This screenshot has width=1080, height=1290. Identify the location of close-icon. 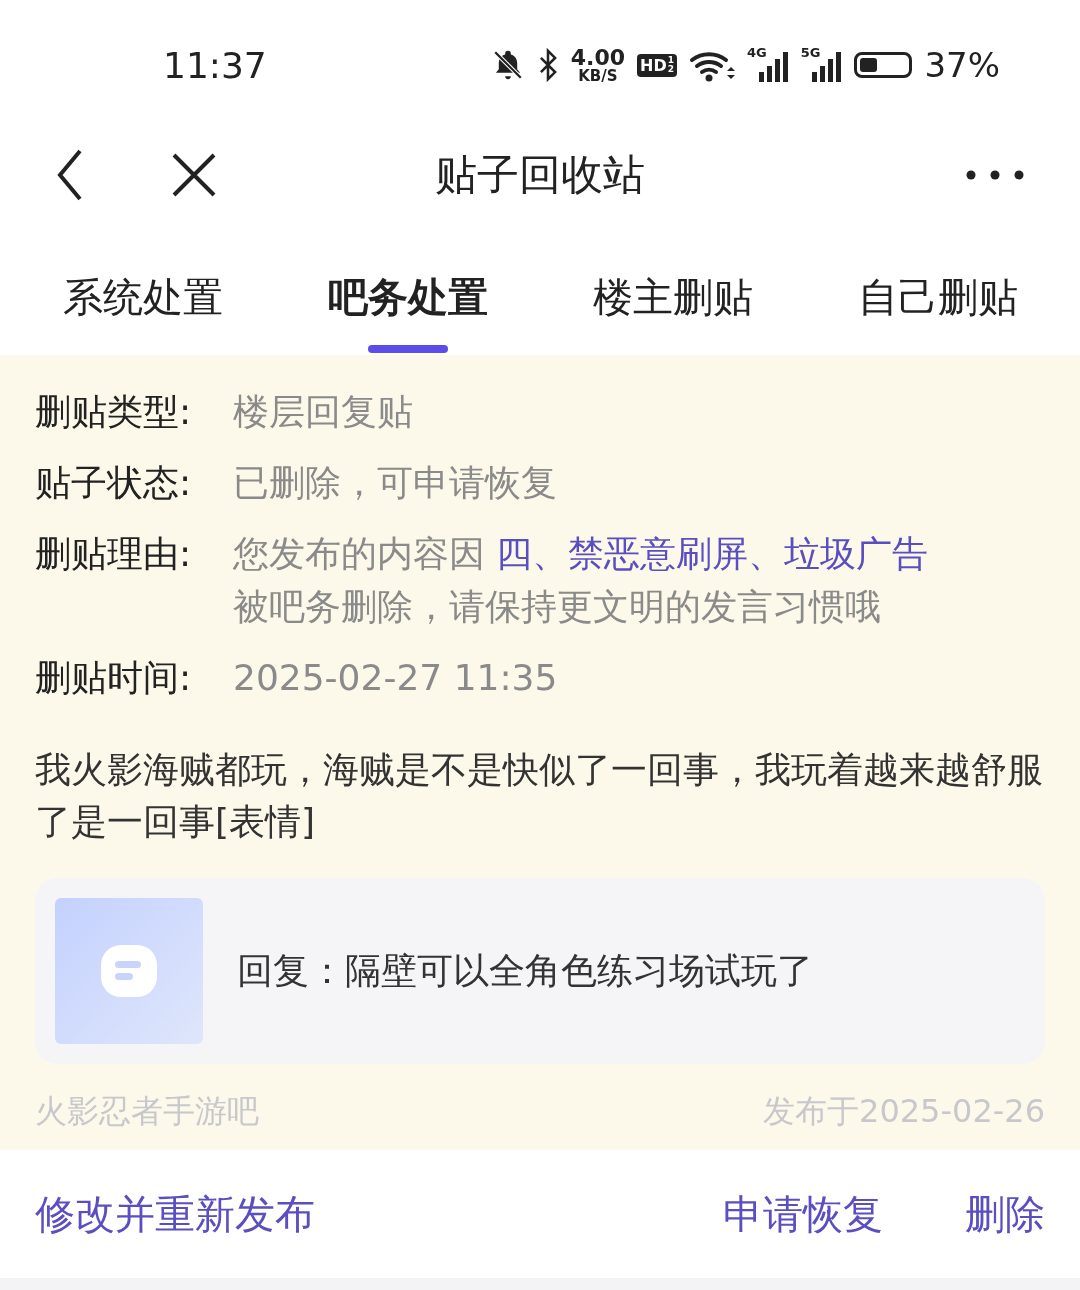
(194, 175).